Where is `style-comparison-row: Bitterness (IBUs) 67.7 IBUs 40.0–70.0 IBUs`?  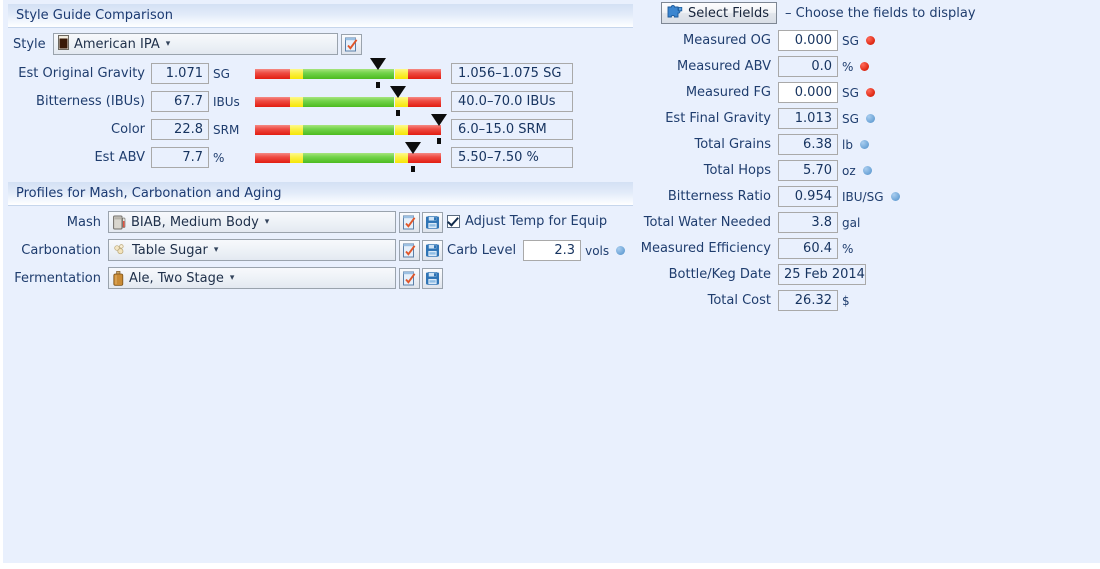
style-comparison-row: Bitterness (IBUs) 67.7 IBUs 40.0–70.0 IBUs is located at coordinates (323, 100).